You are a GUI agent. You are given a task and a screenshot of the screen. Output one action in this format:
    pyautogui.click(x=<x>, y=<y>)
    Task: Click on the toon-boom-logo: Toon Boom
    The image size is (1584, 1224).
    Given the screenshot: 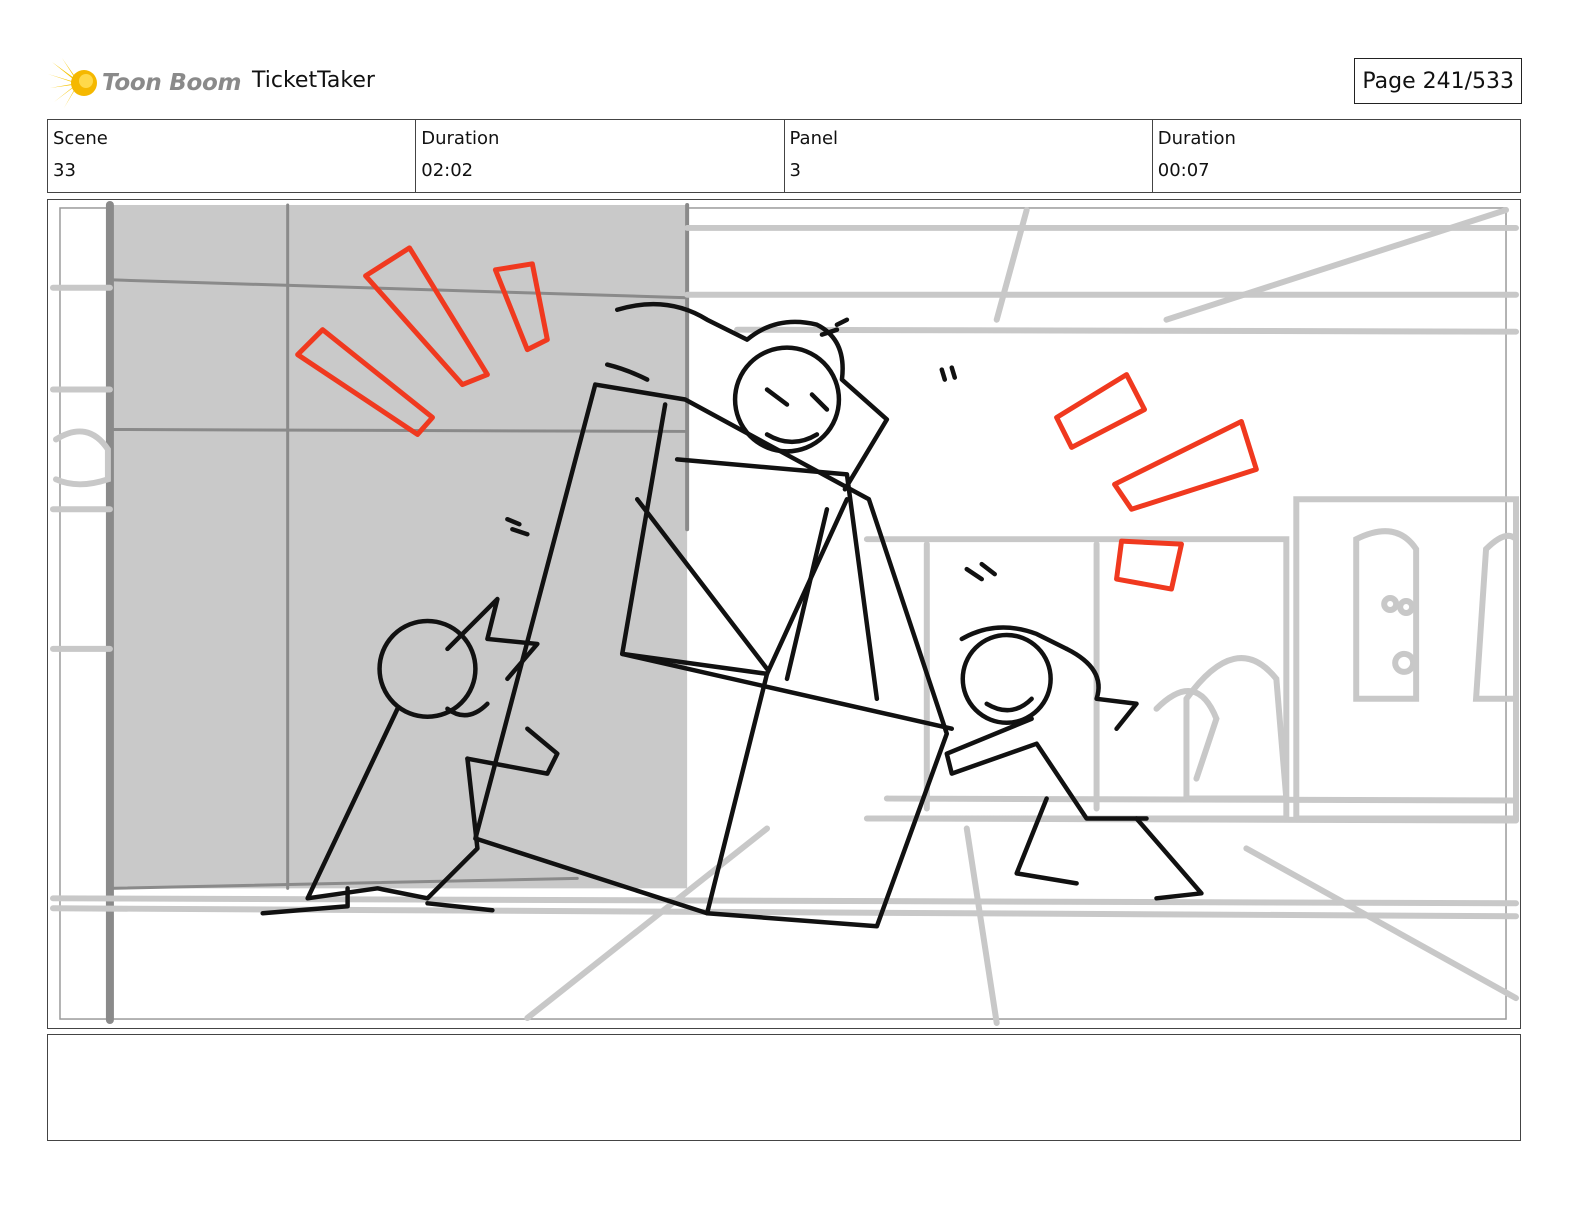 What is the action you would take?
    pyautogui.click(x=144, y=83)
    